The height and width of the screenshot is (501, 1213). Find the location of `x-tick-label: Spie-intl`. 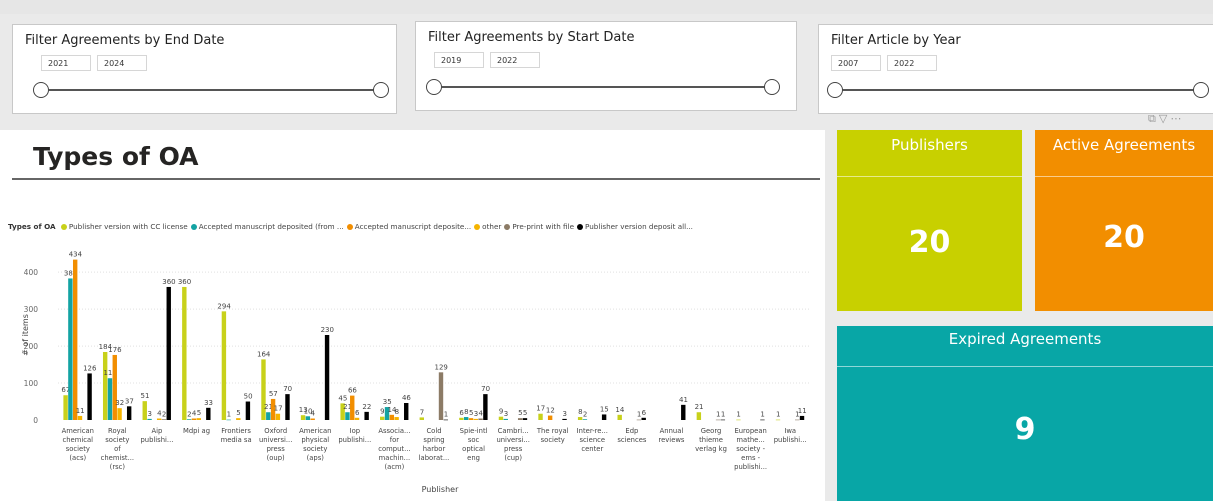

x-tick-label: Spie-intl is located at coordinates (474, 431).